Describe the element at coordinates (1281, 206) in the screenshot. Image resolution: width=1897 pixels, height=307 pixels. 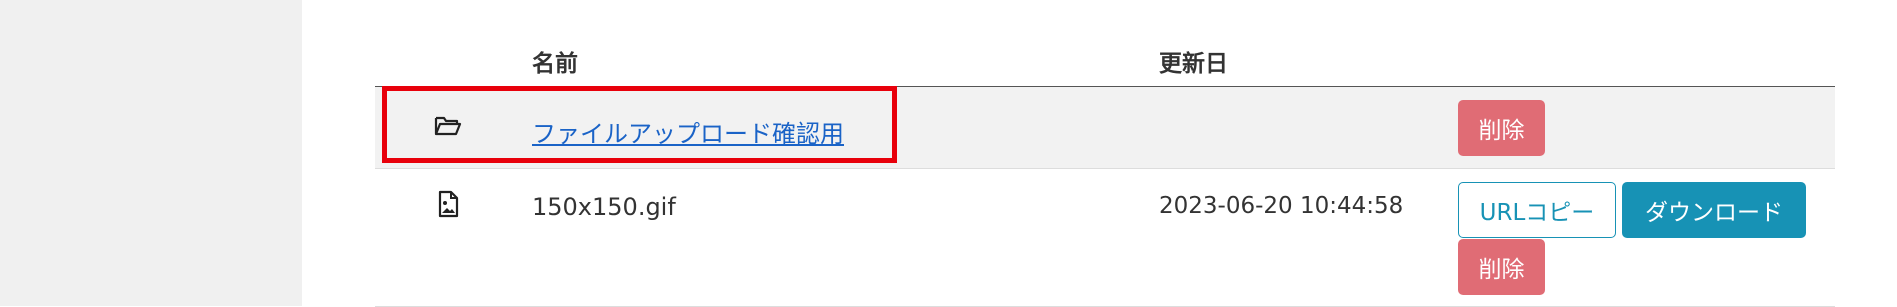
I see `updated-date: 2023-06-20 10:44:58` at that location.